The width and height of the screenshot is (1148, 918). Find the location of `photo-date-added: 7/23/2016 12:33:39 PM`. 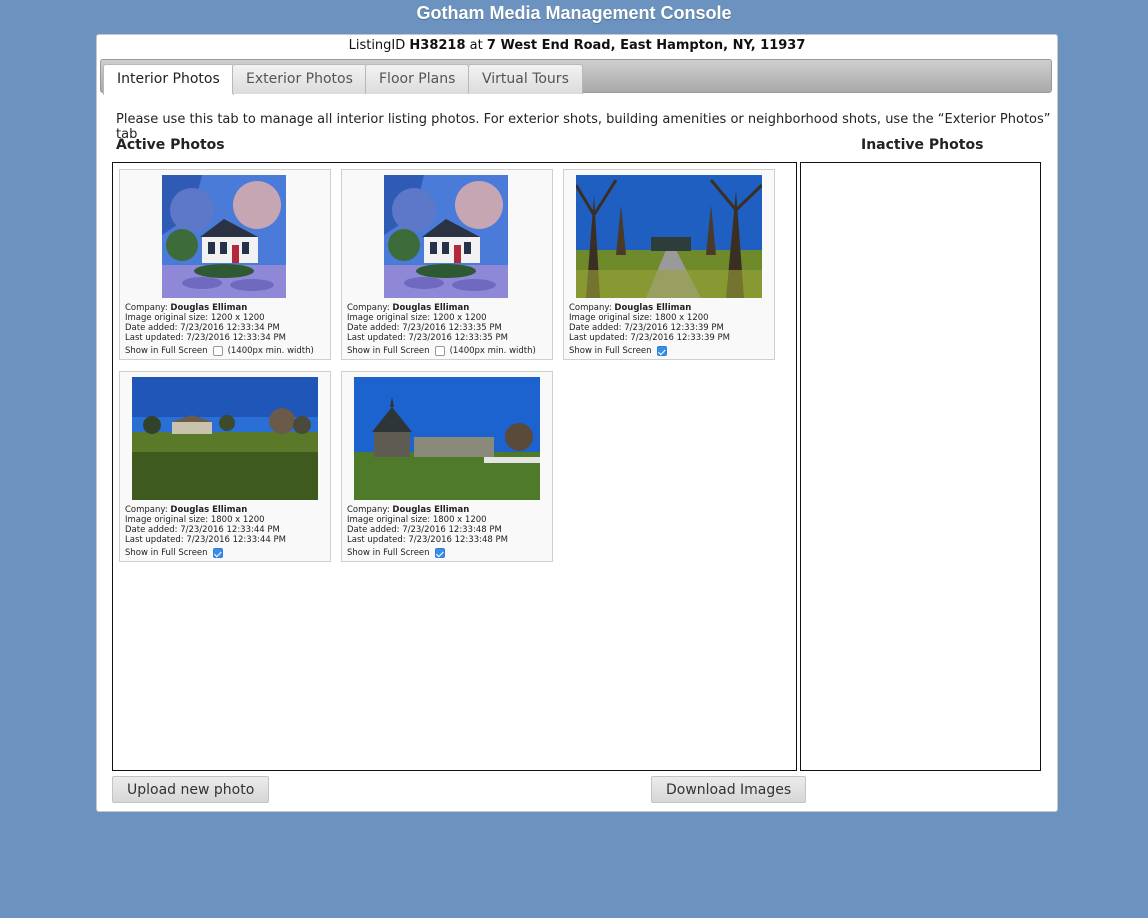

photo-date-added: 7/23/2016 12:33:39 PM is located at coordinates (674, 328).